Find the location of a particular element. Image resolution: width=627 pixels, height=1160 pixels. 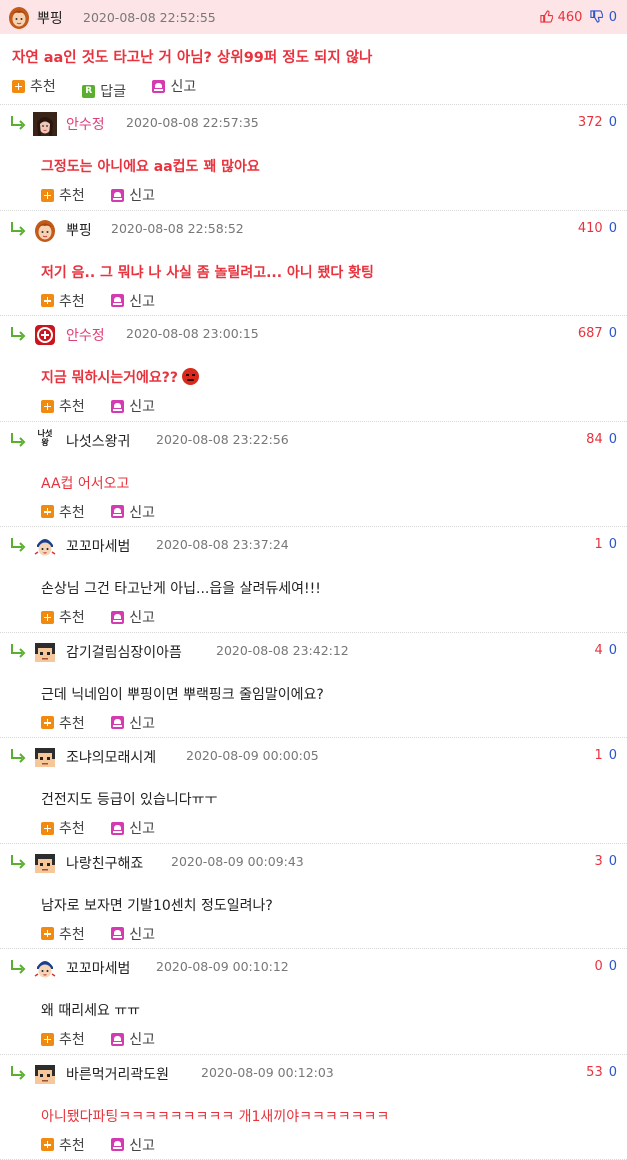

reply-date: 2020-08-08 23:00:15 is located at coordinates (192, 333).